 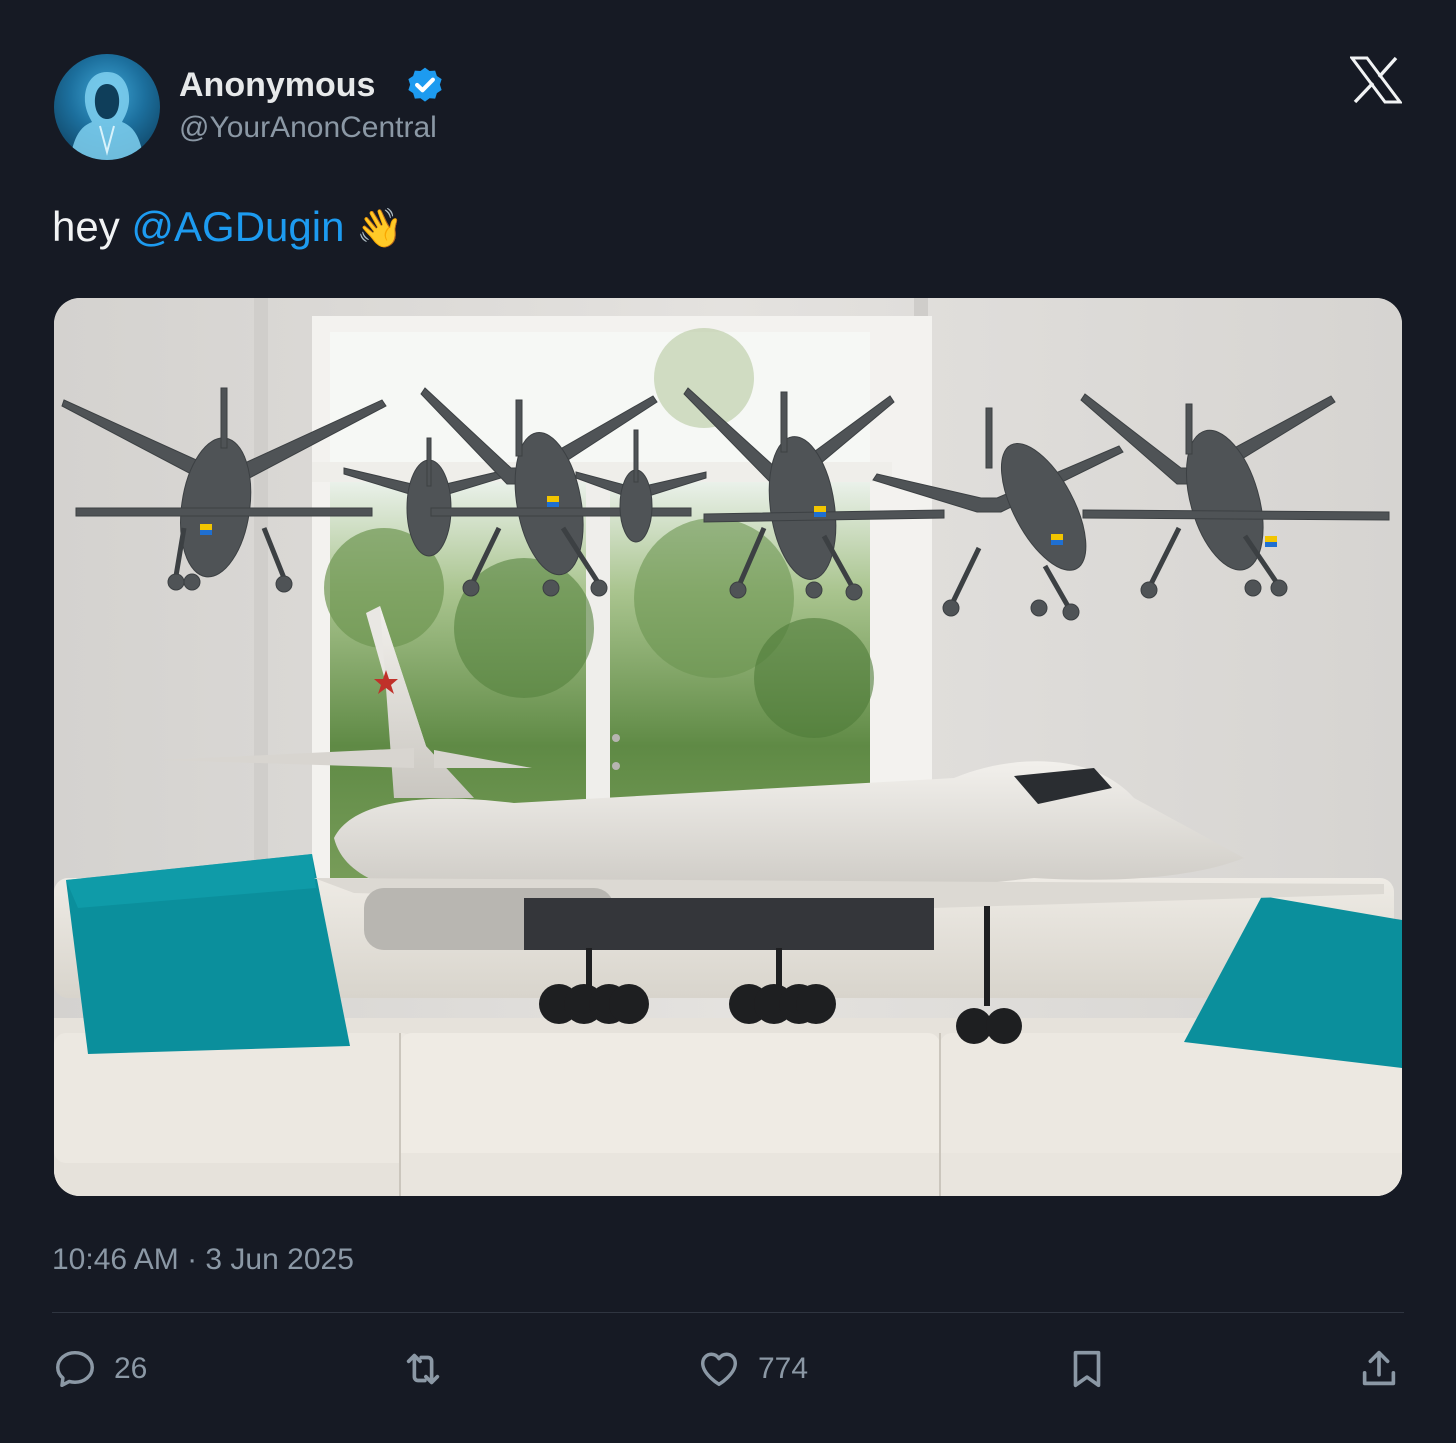 What do you see at coordinates (380, 229) in the screenshot?
I see `waving-hand-emoji: 👋` at bounding box center [380, 229].